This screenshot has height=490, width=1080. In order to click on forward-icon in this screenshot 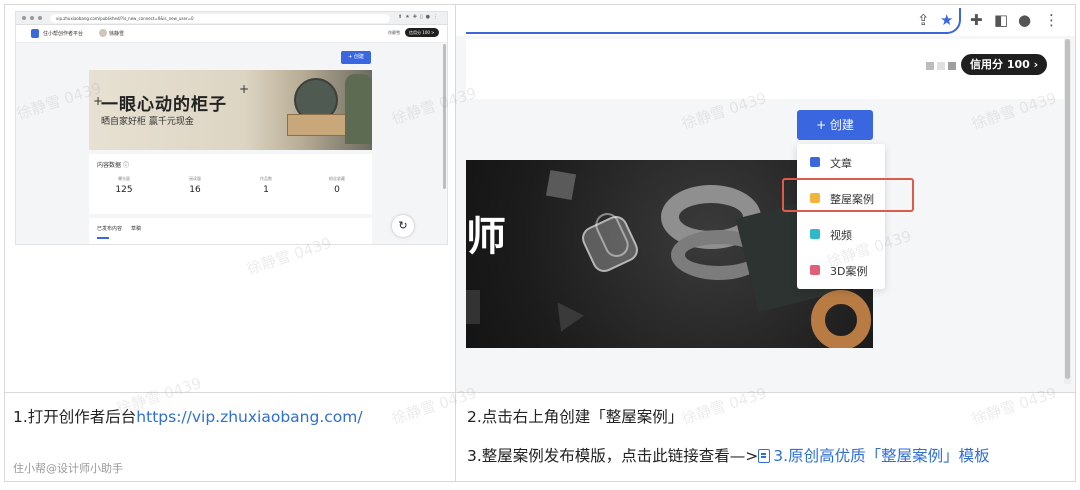, I will do `click(32, 18)`.